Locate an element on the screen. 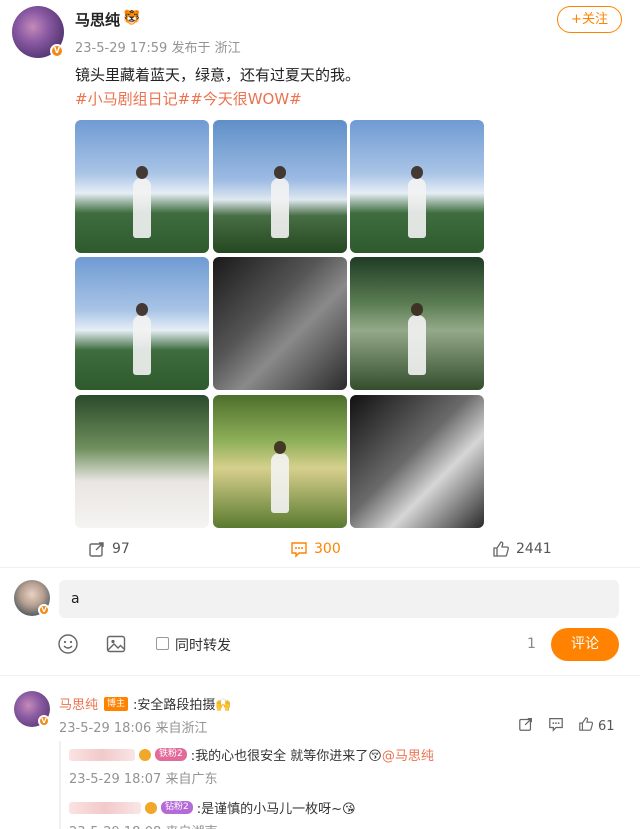  char-count: 1 is located at coordinates (531, 644).